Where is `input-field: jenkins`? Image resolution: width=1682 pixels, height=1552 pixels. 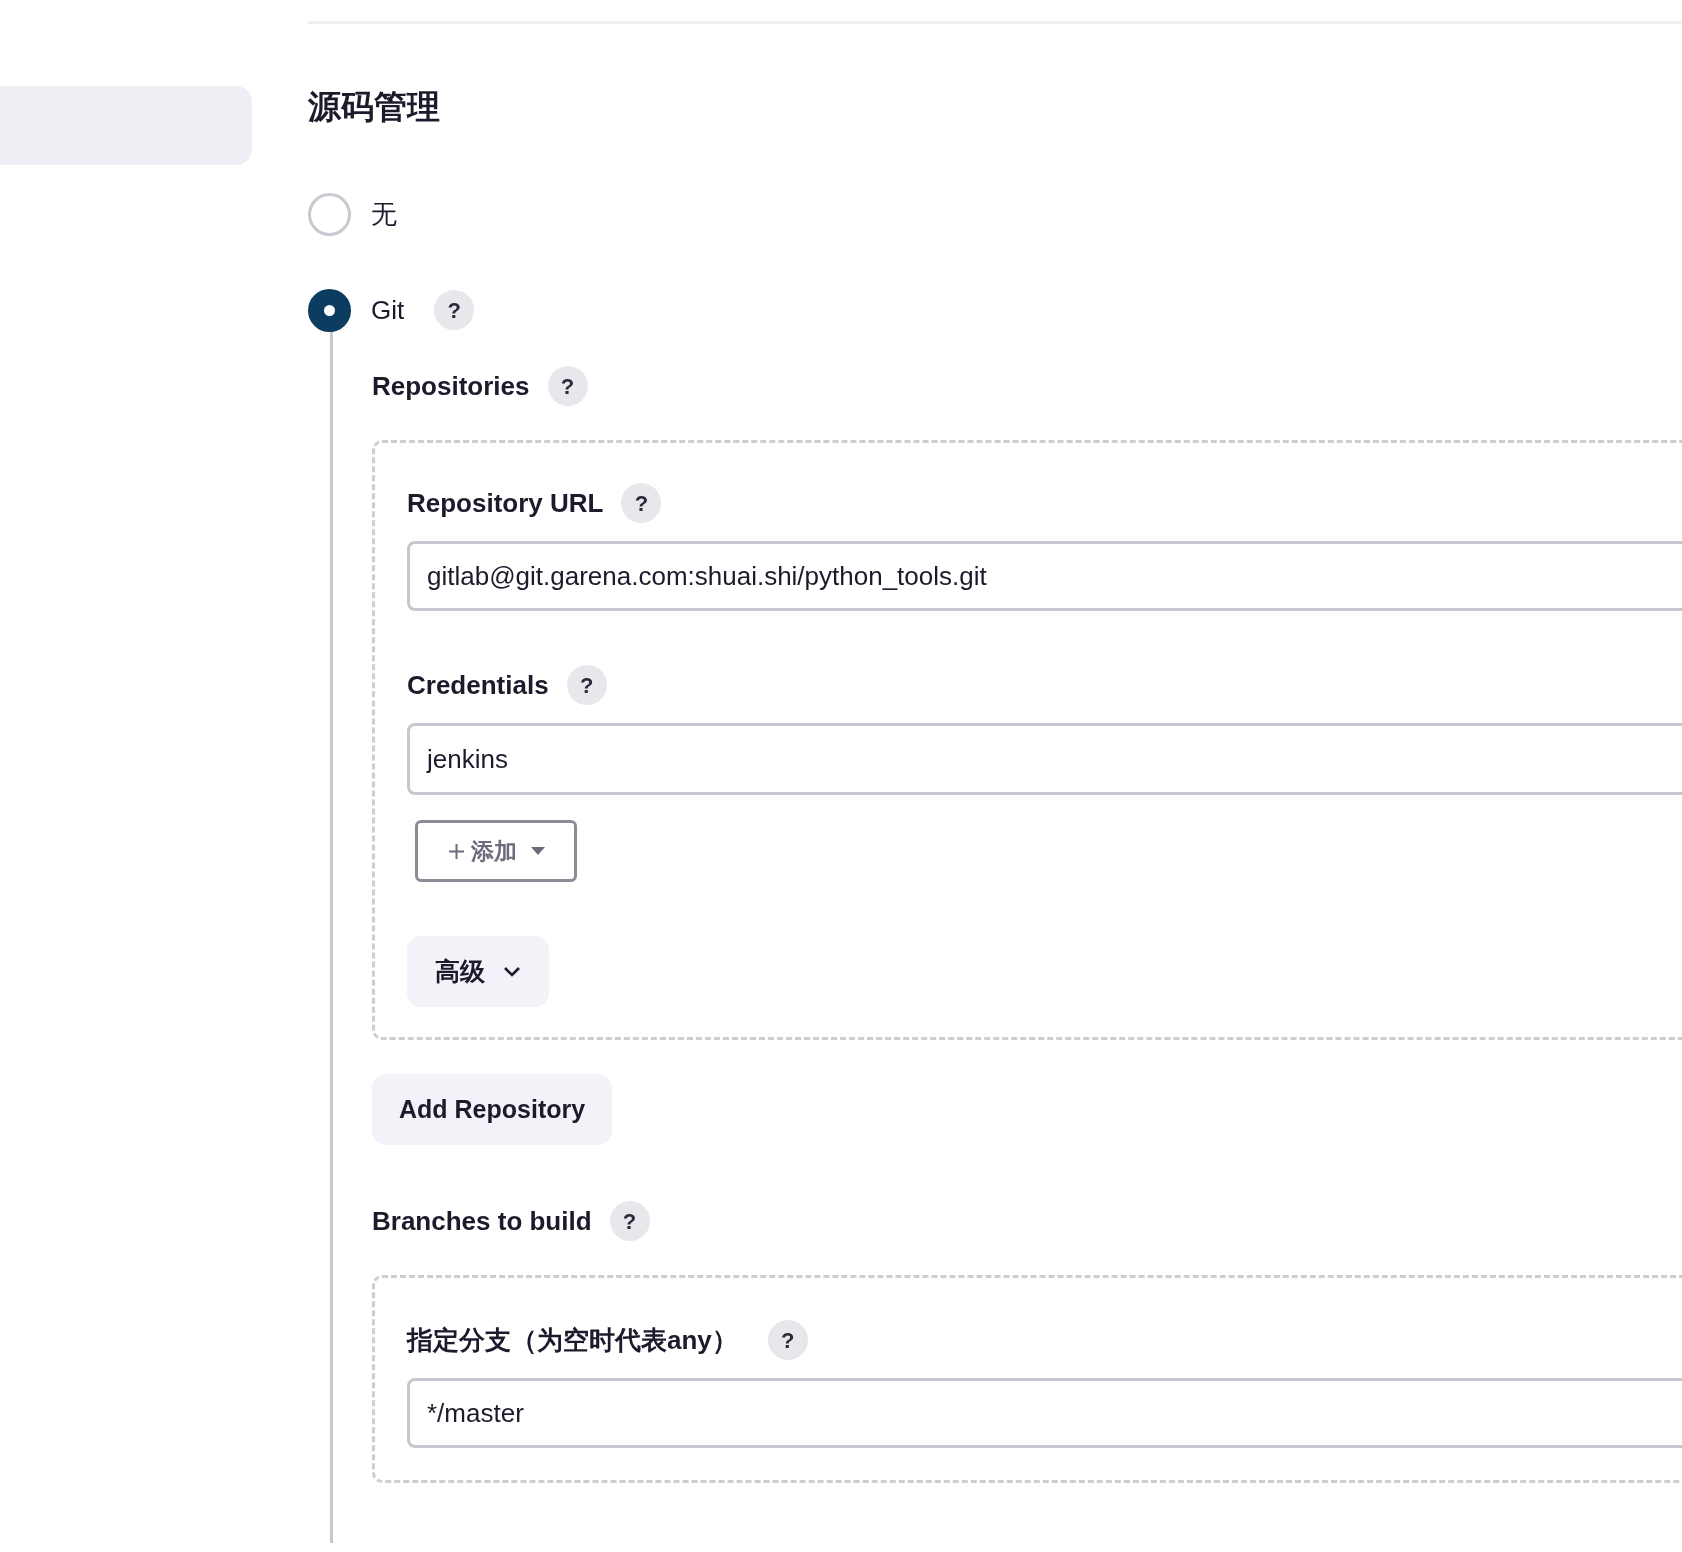 input-field: jenkins is located at coordinates (1044, 759).